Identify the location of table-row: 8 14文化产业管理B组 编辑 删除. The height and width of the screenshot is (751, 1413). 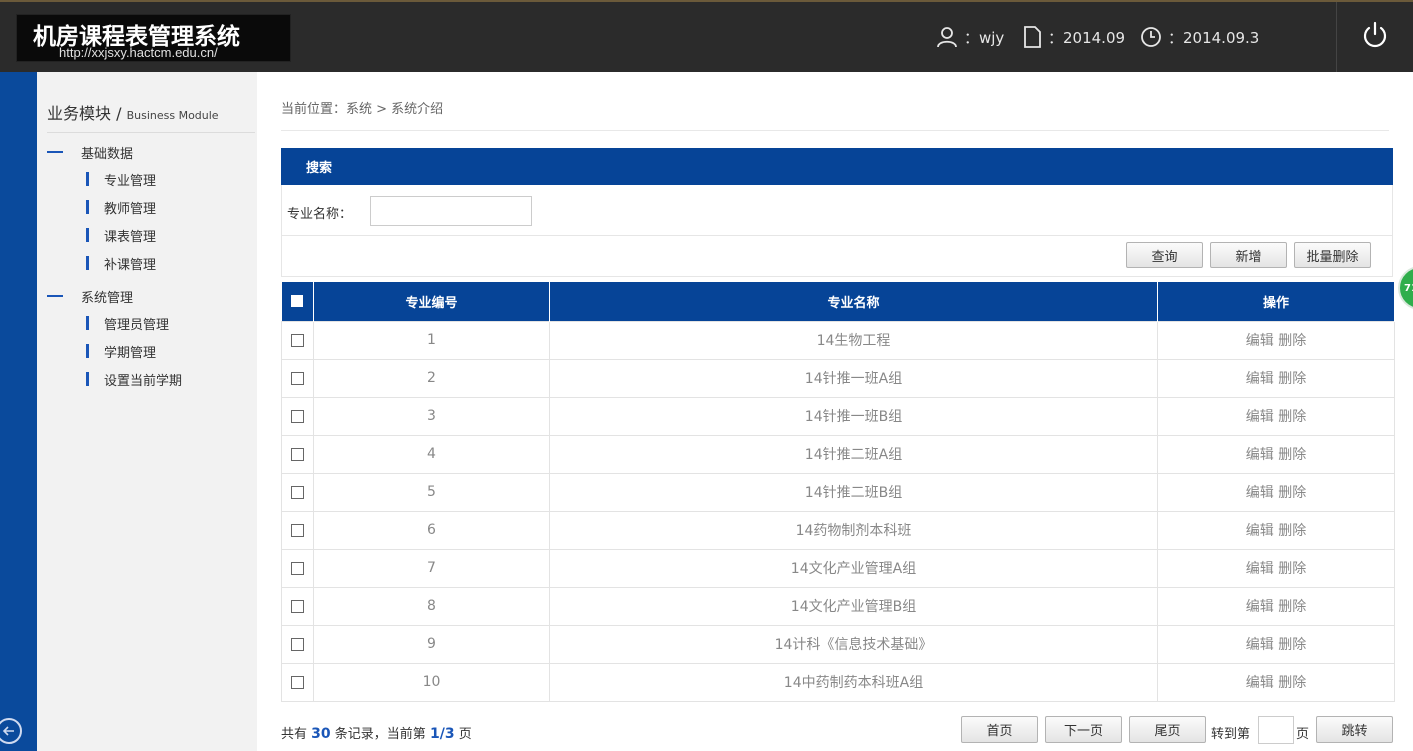
(838, 606).